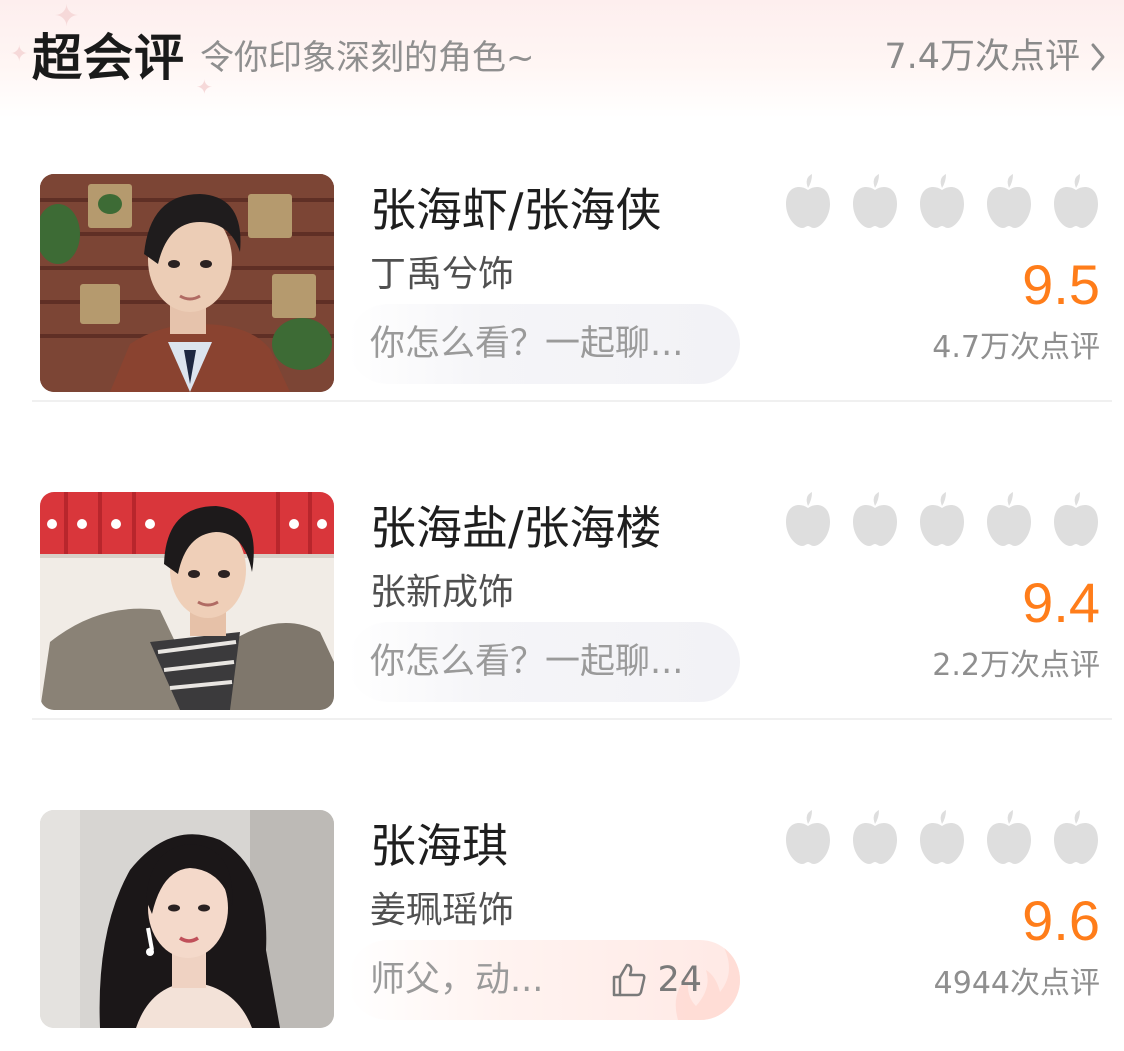  What do you see at coordinates (442, 275) in the screenshot?
I see `actor-name: 丁禹兮饰` at bounding box center [442, 275].